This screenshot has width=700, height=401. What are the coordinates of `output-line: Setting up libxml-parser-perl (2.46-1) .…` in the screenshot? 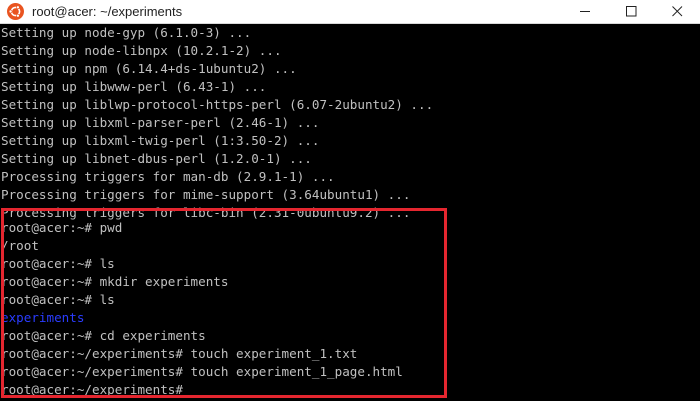 It's located at (160, 122).